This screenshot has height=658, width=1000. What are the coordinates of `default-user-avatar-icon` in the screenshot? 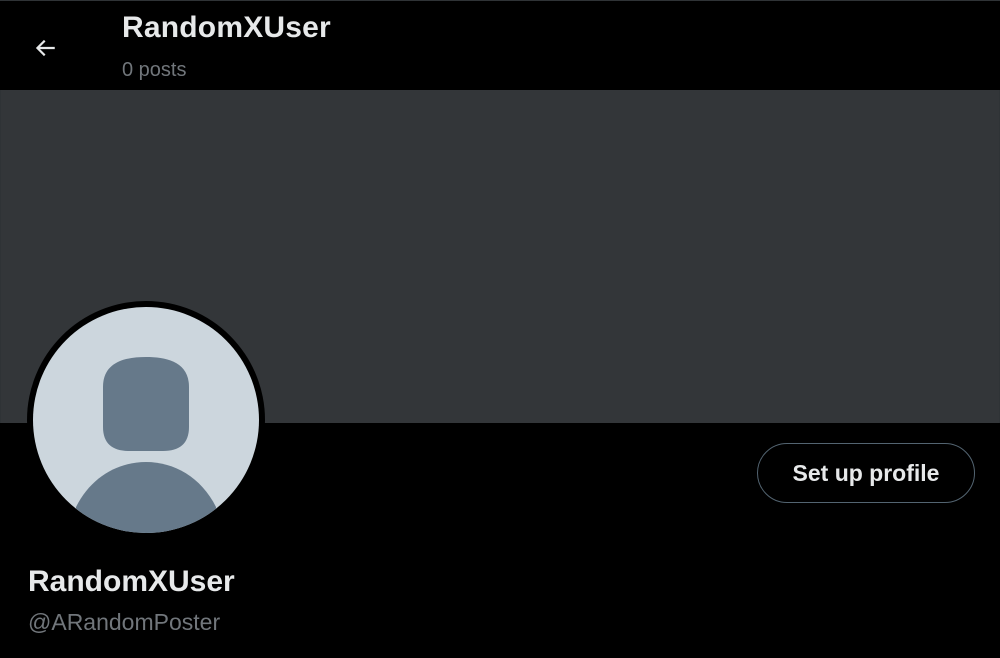 It's located at (146, 445).